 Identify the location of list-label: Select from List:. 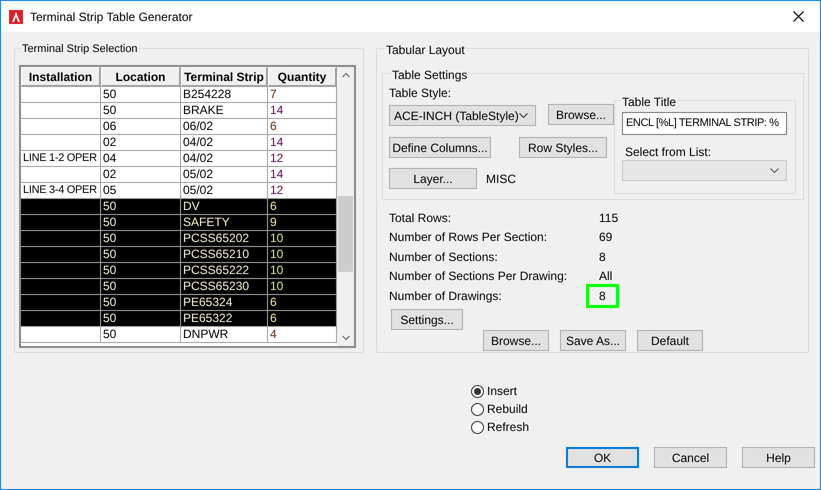
(668, 152).